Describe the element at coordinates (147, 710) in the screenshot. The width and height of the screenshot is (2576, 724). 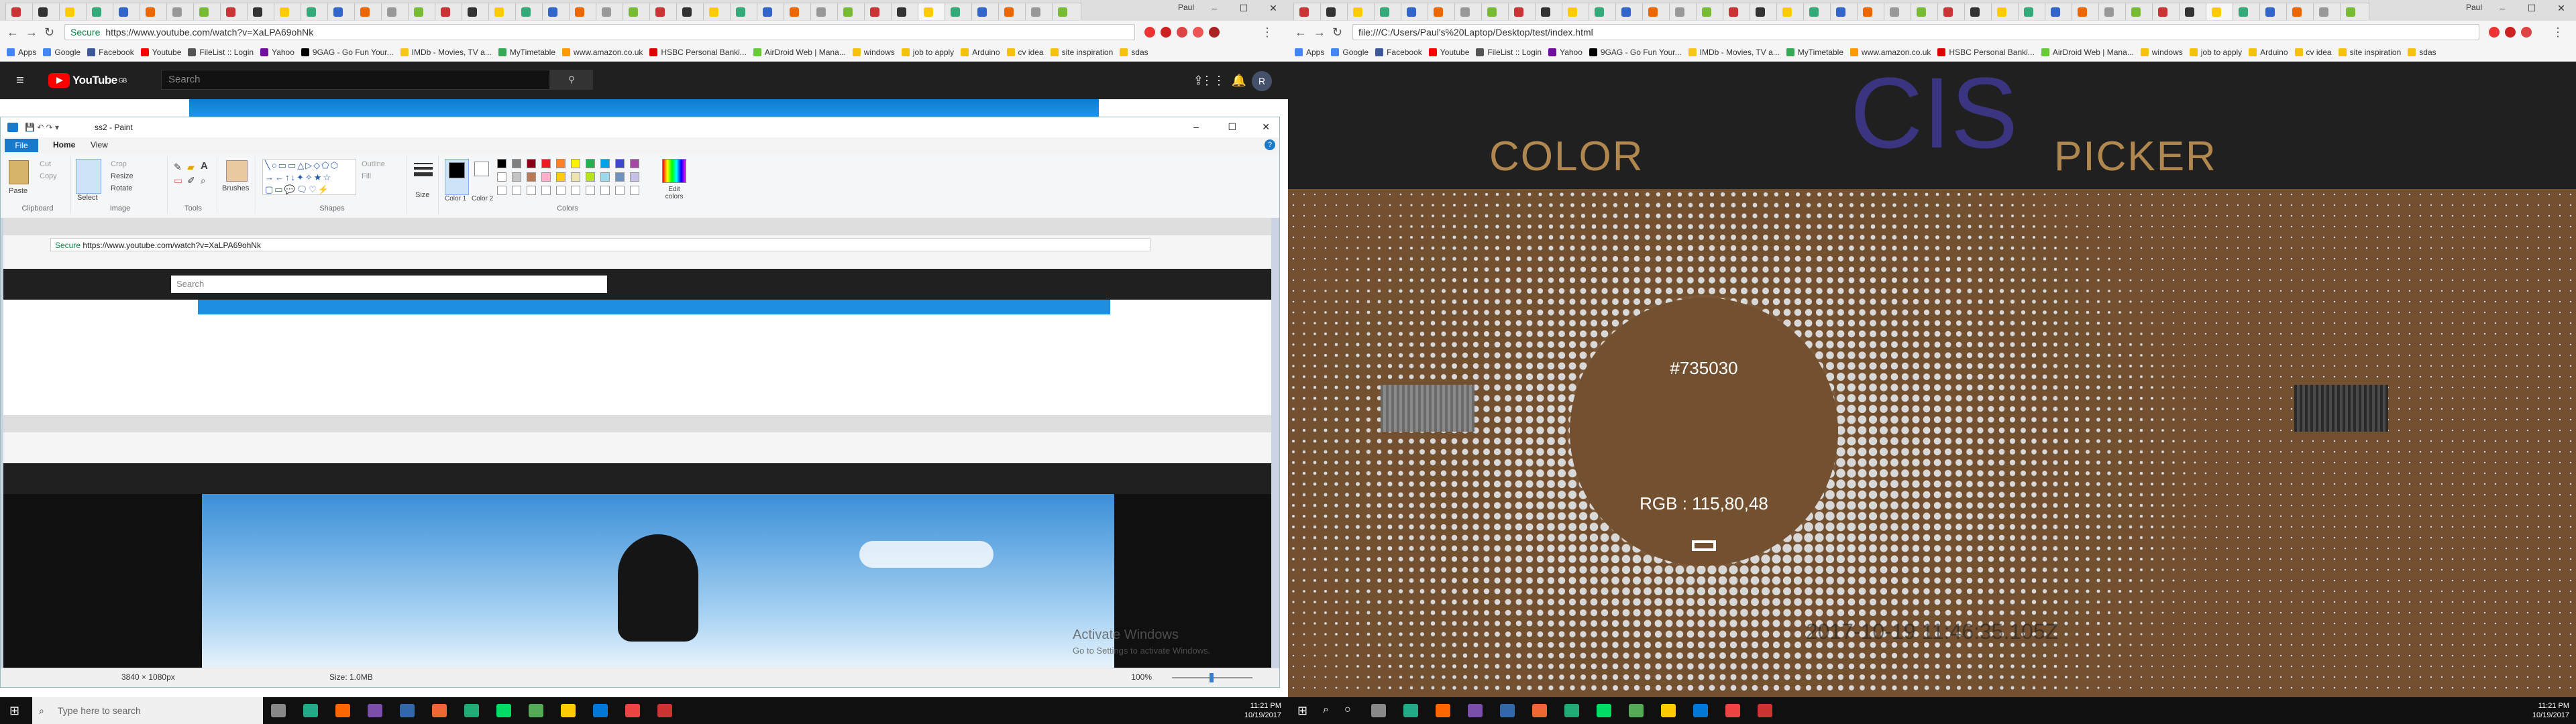
I see `taskbar-search: Type here to search` at that location.